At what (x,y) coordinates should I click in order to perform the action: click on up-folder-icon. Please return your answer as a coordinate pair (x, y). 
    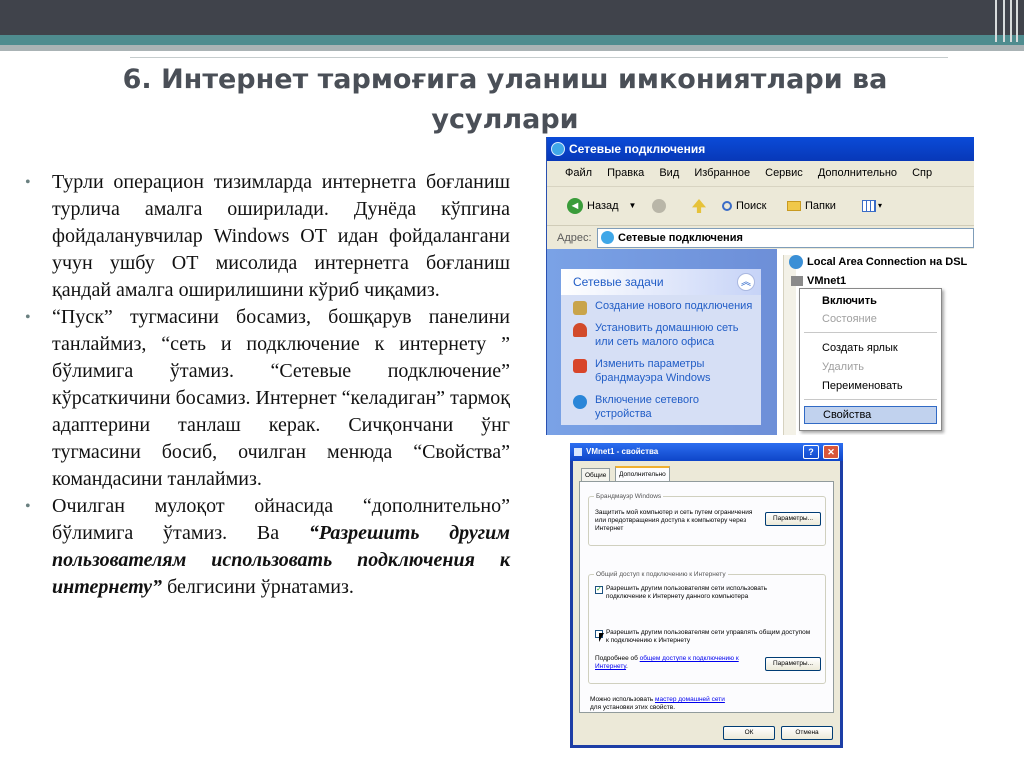
    Looking at the image, I should click on (699, 206).